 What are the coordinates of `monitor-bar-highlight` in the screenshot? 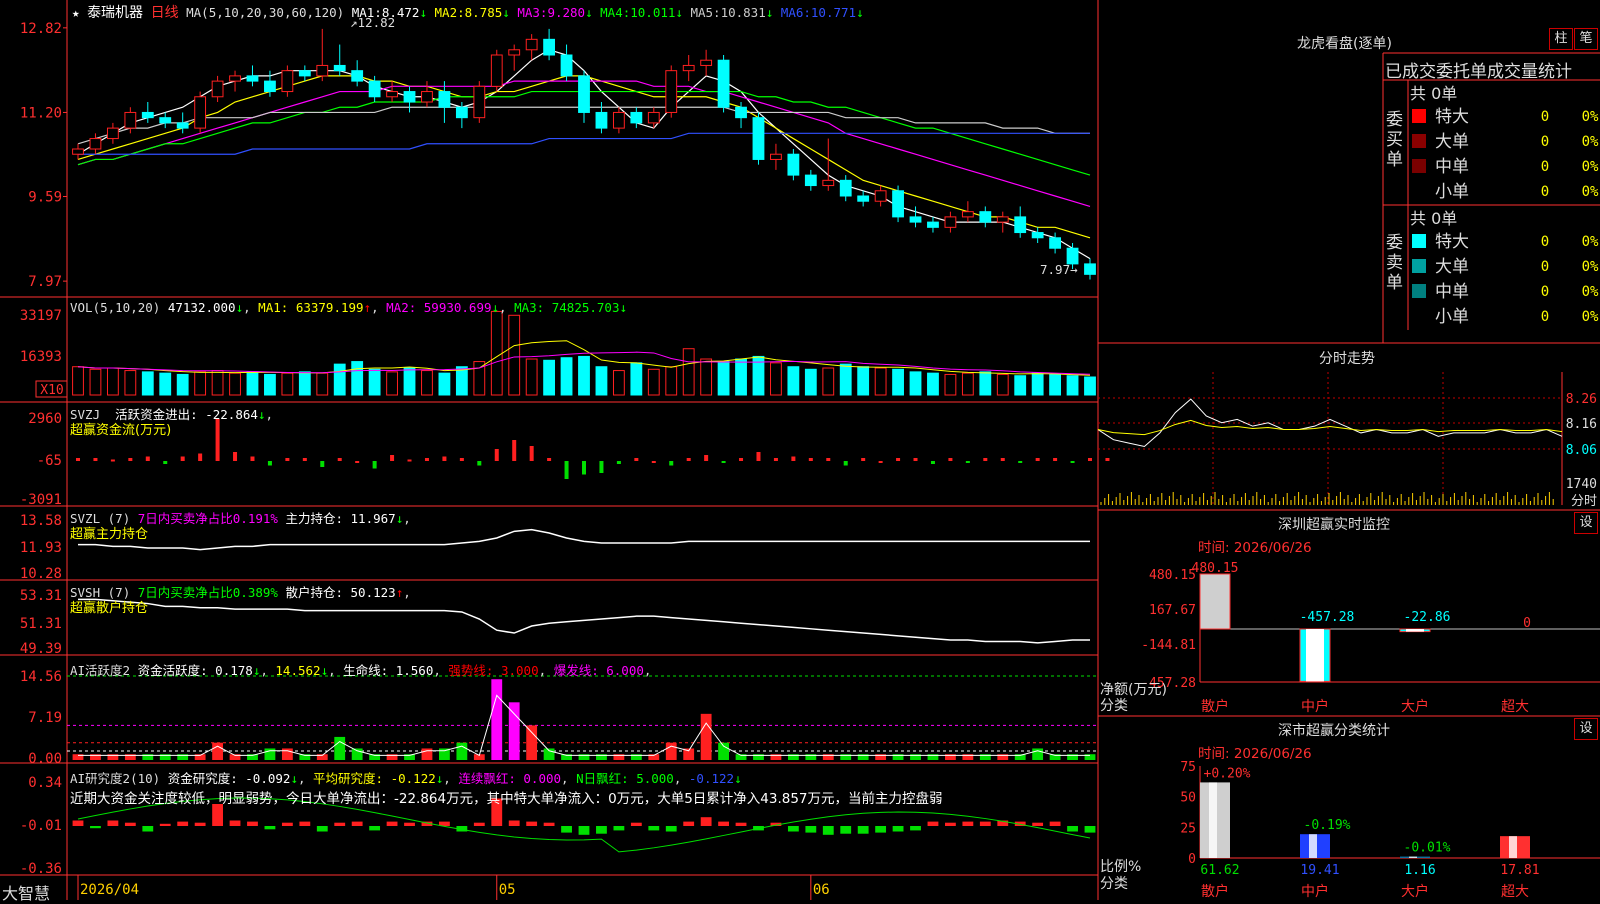 It's located at (1315, 655).